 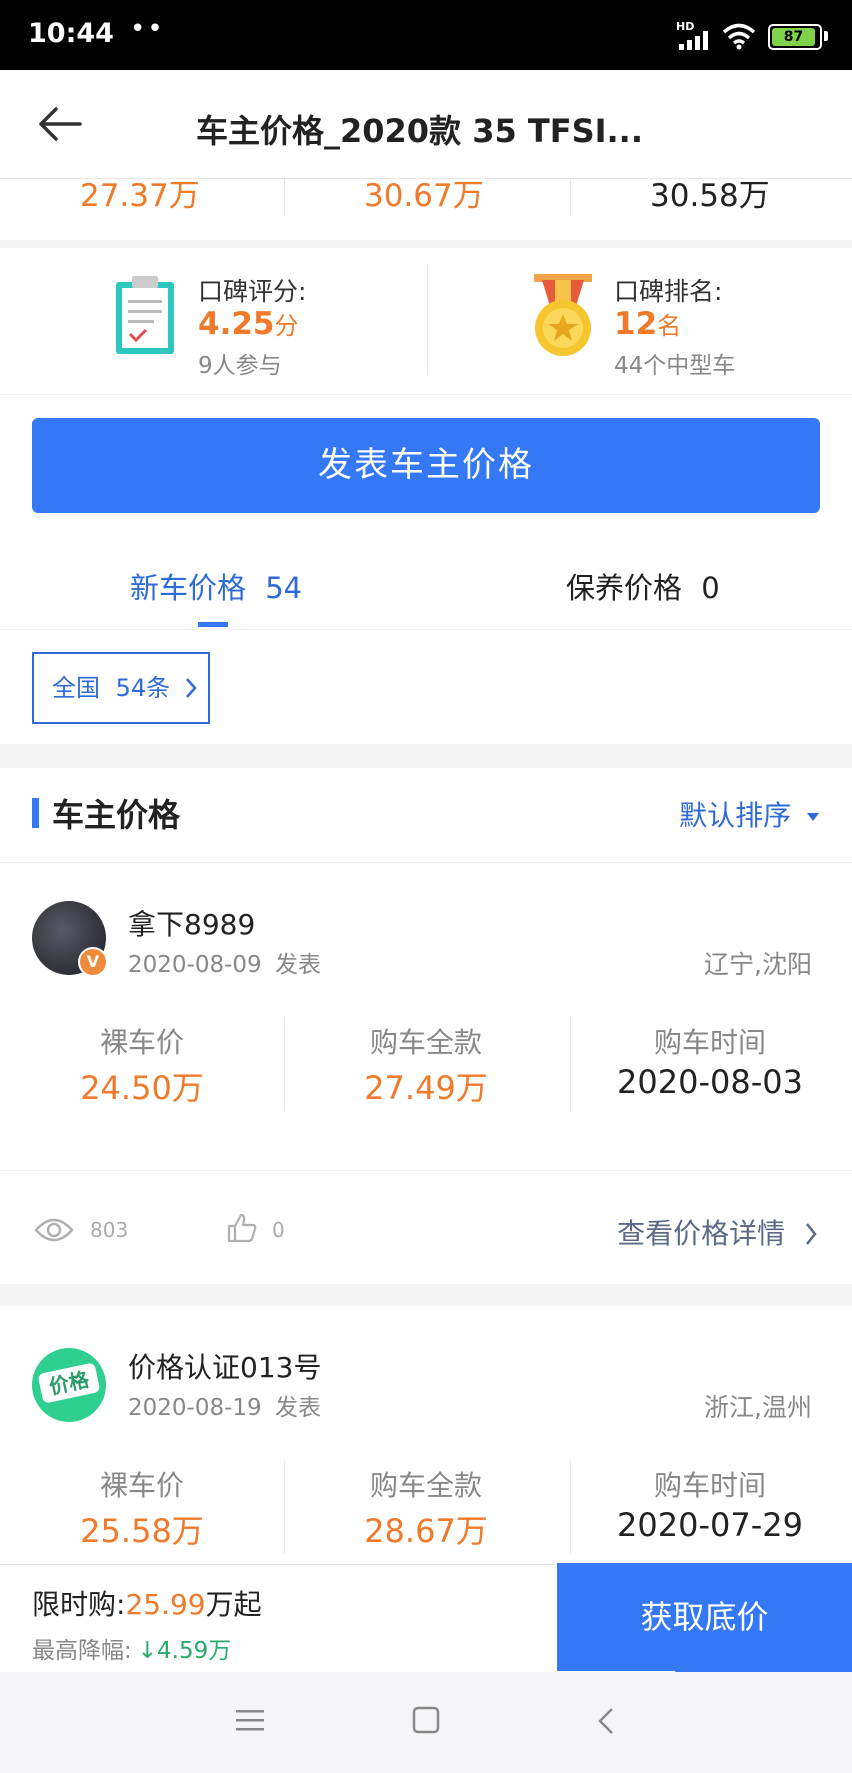 I want to click on system-nav-bar, so click(x=426, y=1722).